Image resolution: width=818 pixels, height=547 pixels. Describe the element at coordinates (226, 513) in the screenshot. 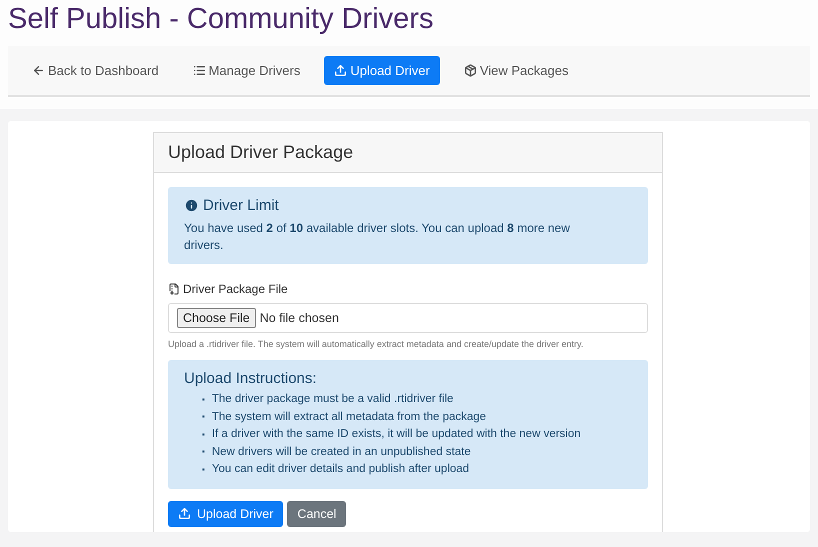

I see `upload-button: Upload Driver` at that location.